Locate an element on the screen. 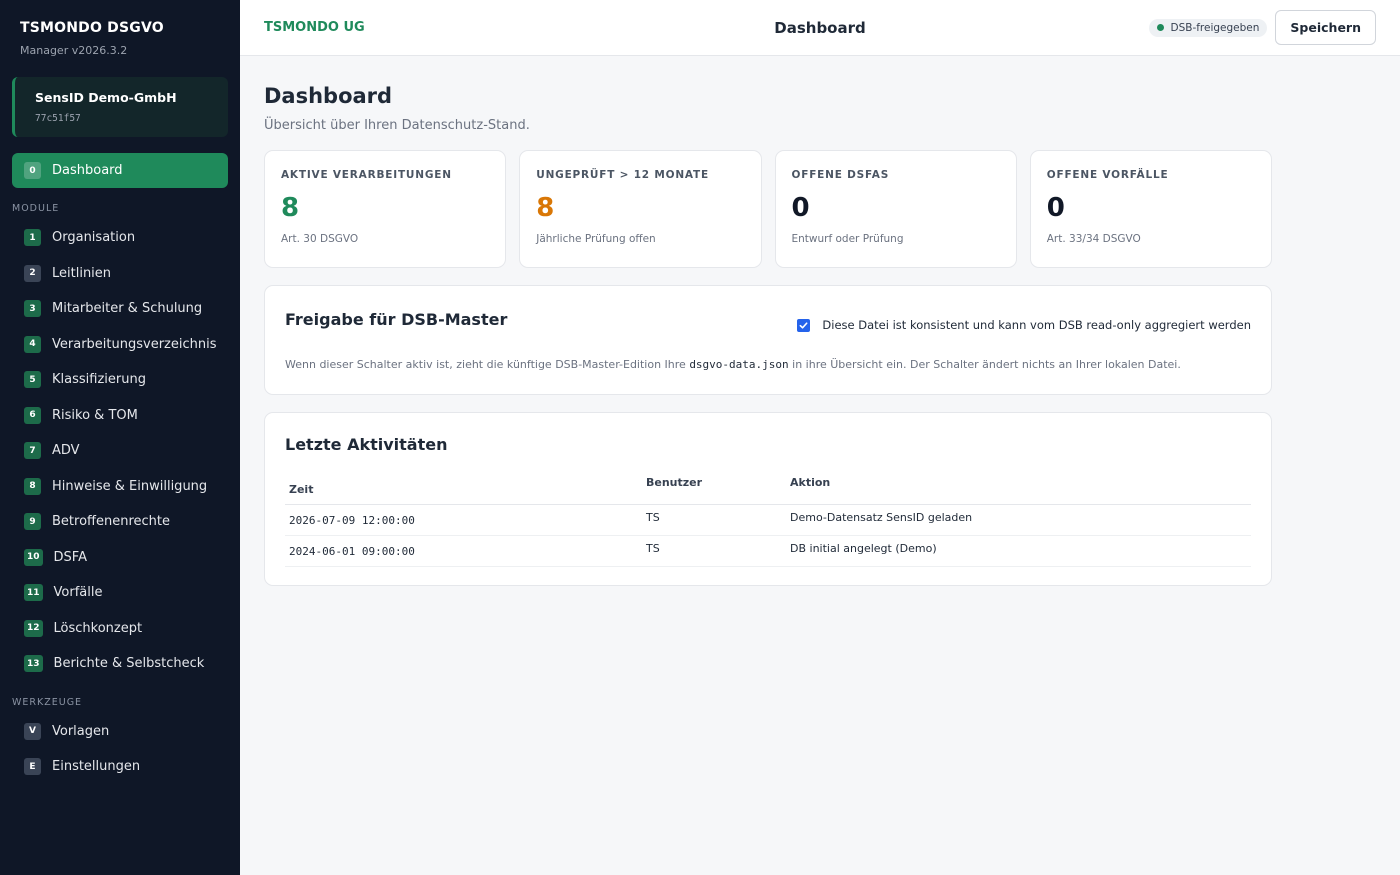 The image size is (1400, 875). activity-time-cell: 2026-07-09 12:00:00 is located at coordinates (463, 520).